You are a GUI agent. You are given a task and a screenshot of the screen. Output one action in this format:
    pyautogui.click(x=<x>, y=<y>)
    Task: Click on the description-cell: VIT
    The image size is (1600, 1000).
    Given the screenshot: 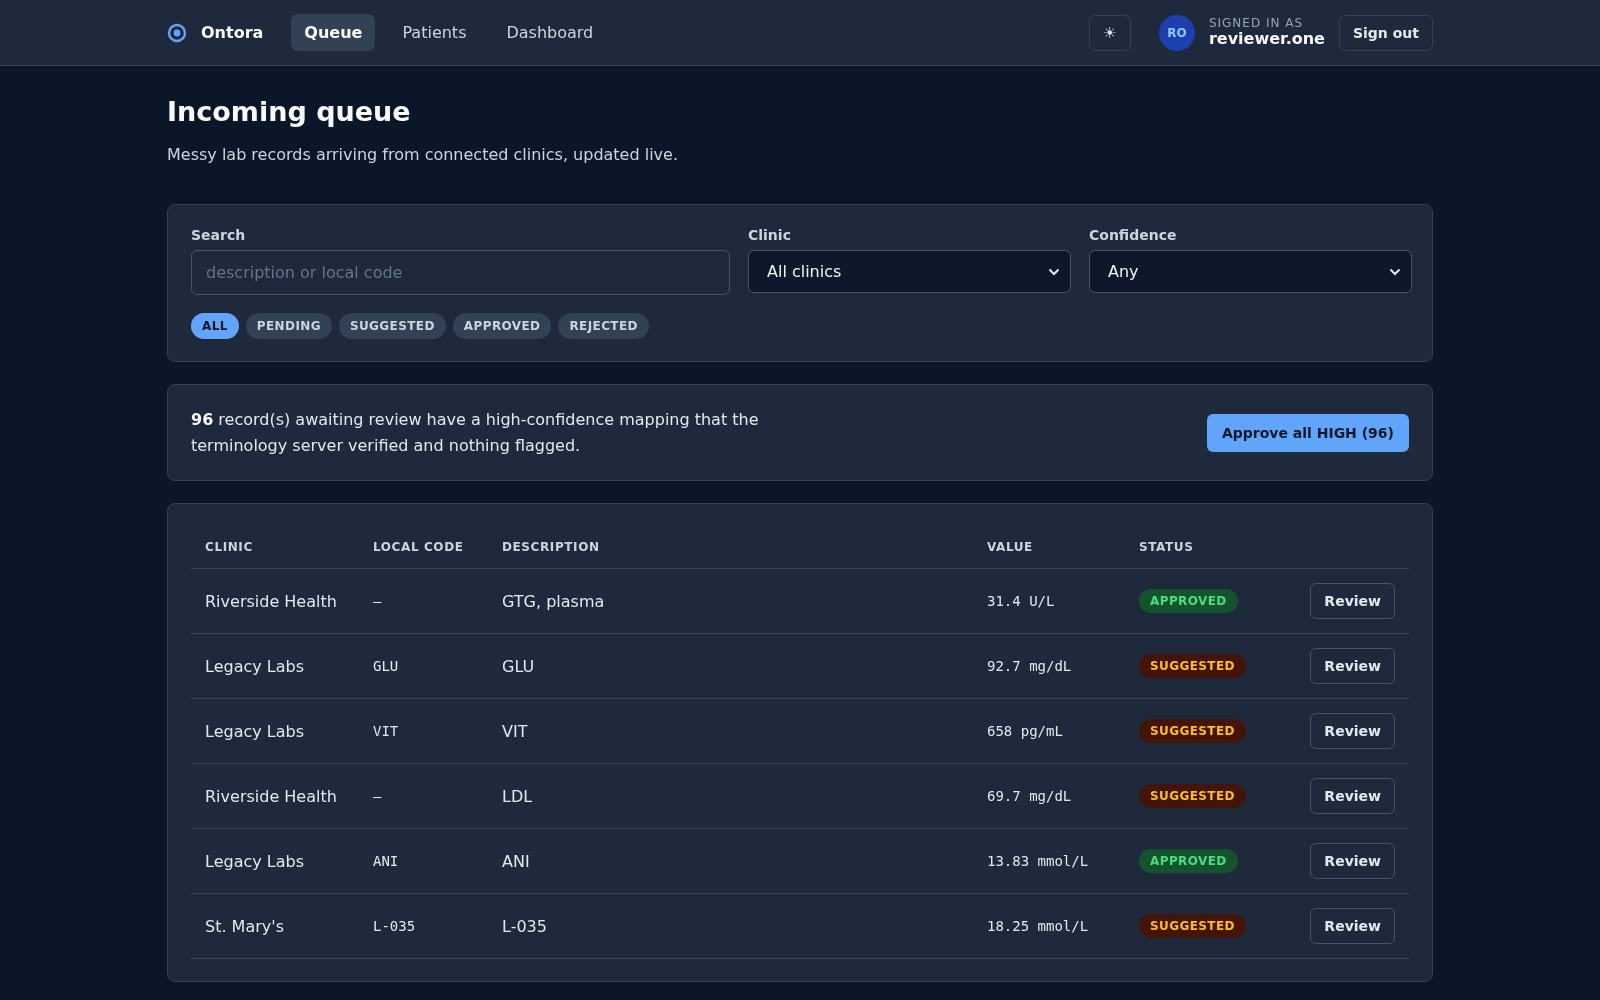 What is the action you would take?
    pyautogui.click(x=730, y=731)
    